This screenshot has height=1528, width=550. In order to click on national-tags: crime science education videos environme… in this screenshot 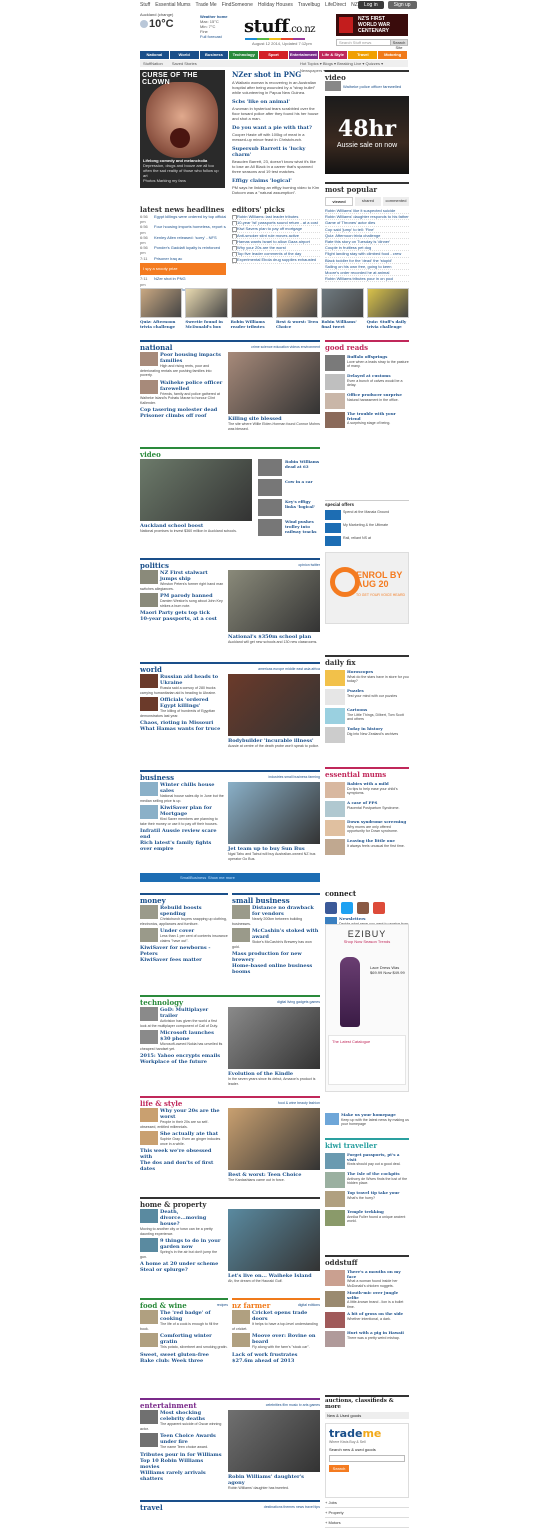, I will do `click(285, 347)`.